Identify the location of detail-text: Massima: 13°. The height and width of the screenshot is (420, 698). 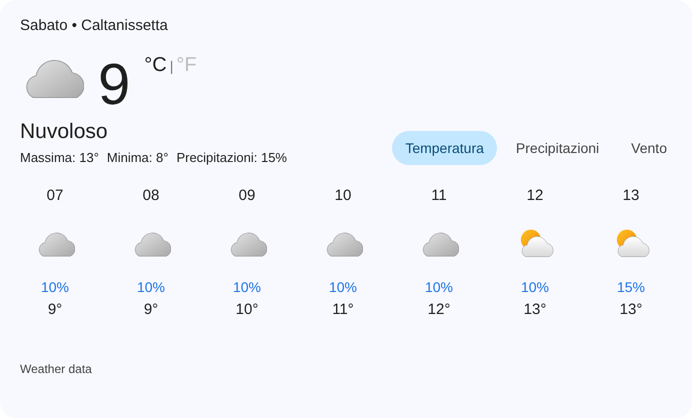
(59, 157).